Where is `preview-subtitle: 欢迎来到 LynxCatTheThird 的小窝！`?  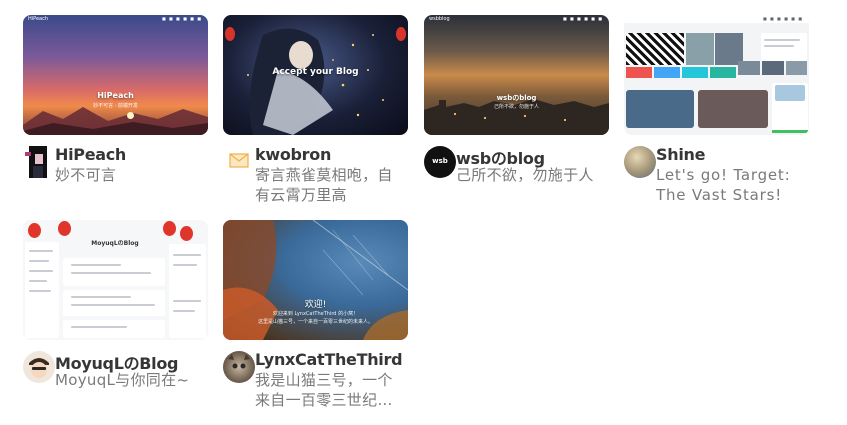
preview-subtitle: 欢迎来到 LynxCatTheThird 的小窝！ is located at coordinates (315, 314).